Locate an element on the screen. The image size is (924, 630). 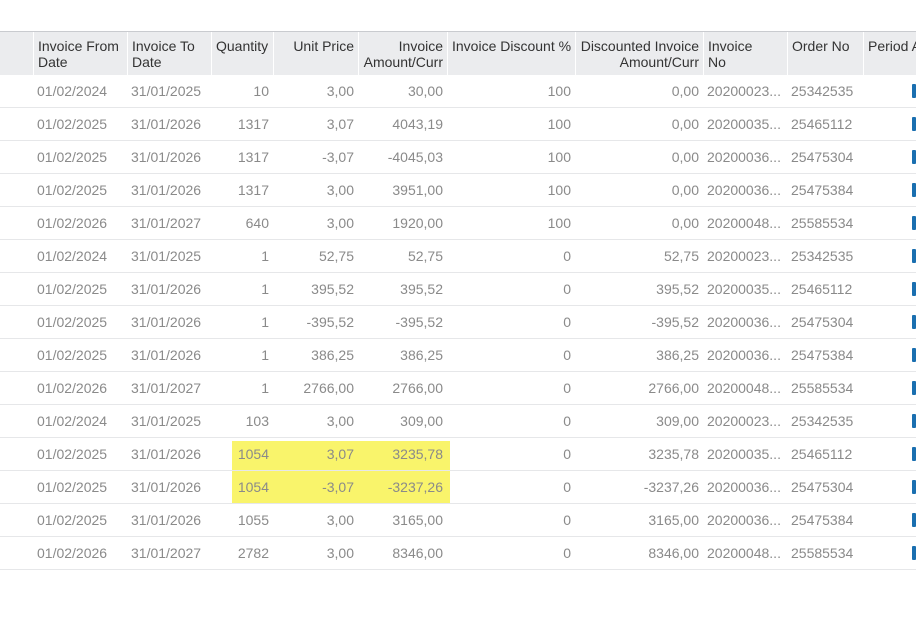
cell-invoice-amount: 52,75 is located at coordinates (425, 256).